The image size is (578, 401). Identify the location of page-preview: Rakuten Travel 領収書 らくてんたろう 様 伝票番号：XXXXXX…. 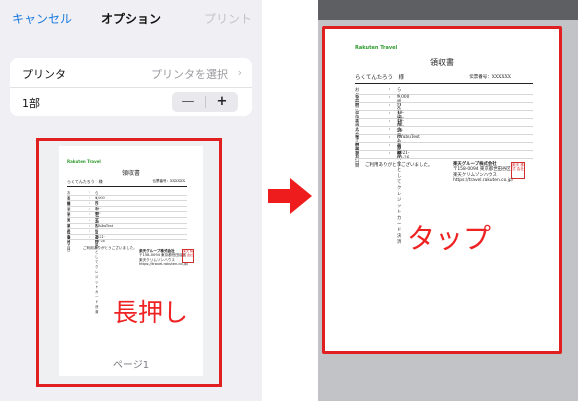
(131, 261).